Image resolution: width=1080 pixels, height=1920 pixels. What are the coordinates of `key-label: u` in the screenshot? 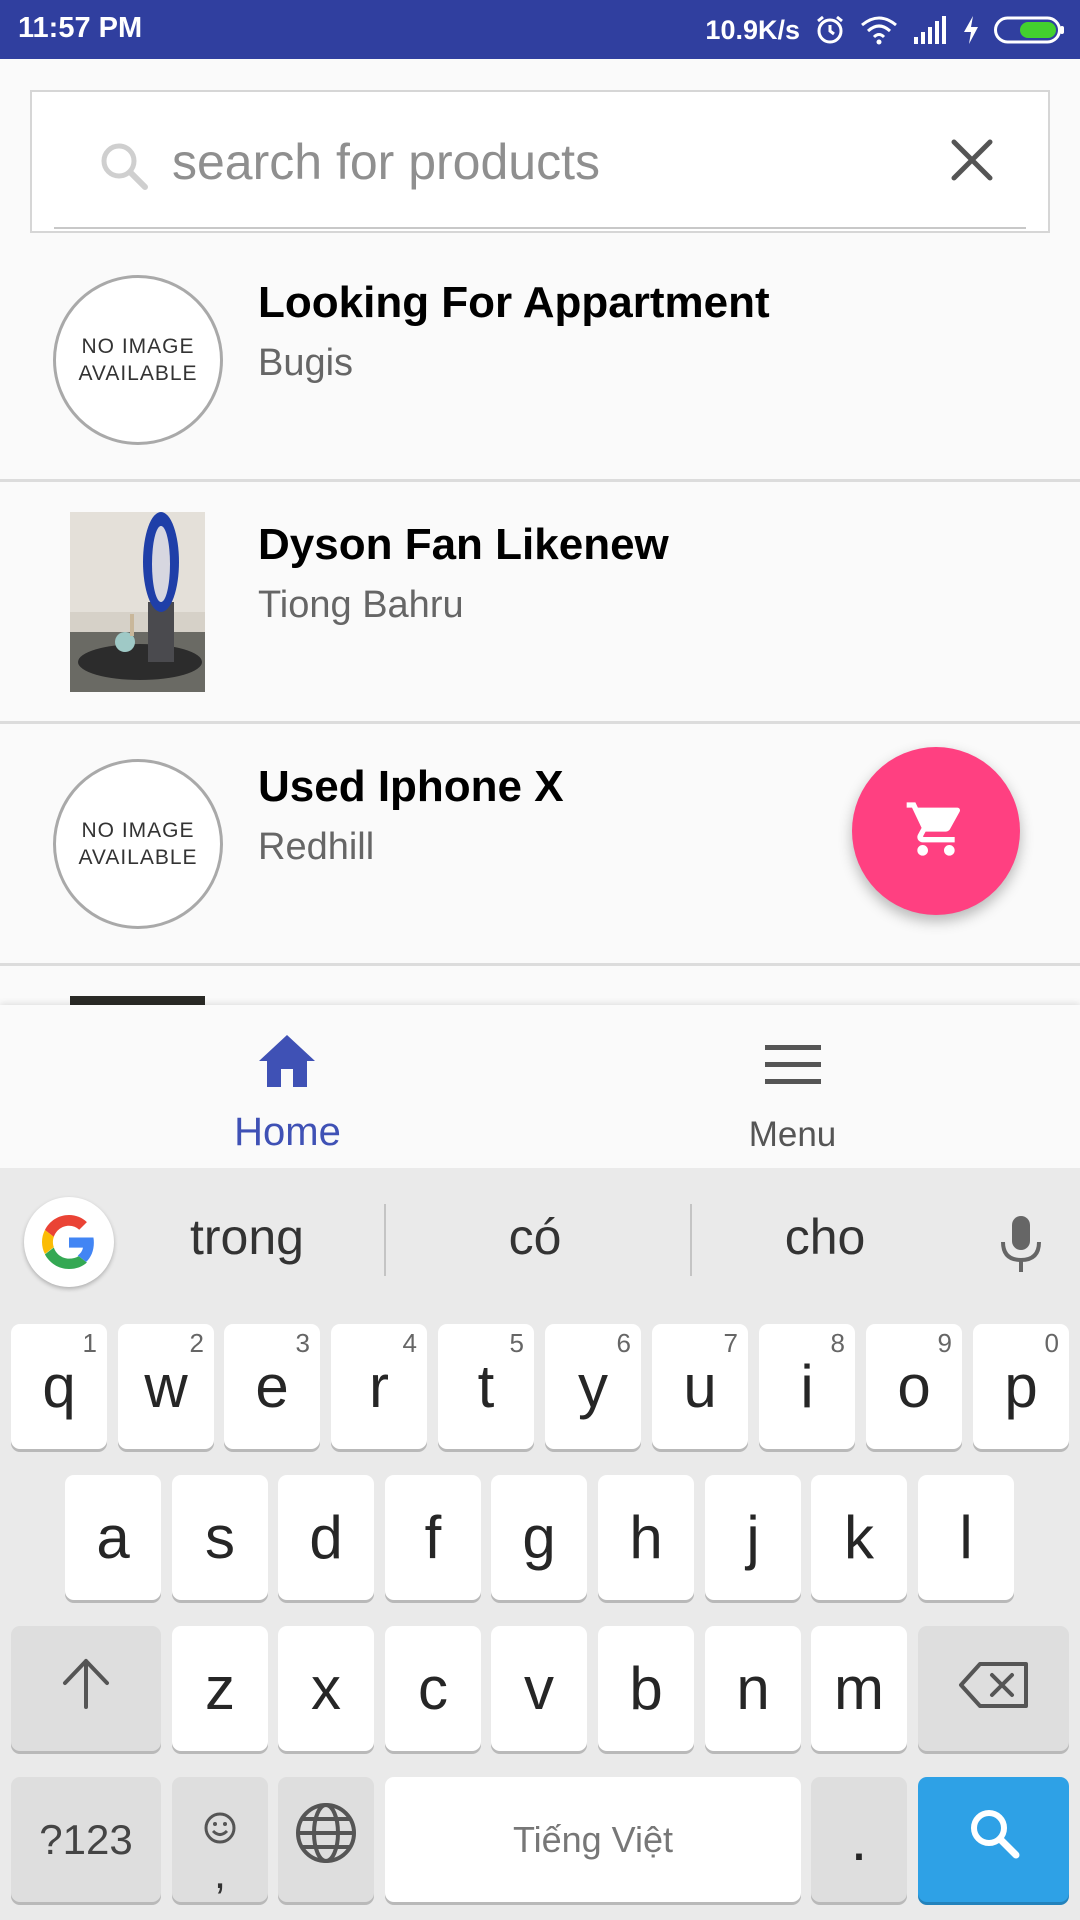 It's located at (700, 1386).